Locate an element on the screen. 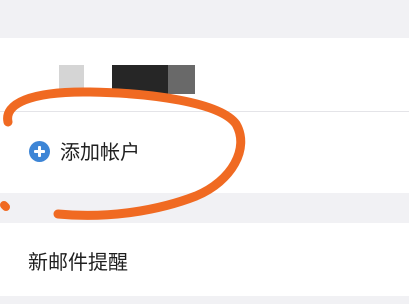 The width and height of the screenshot is (409, 304). redacted-avatar is located at coordinates (71, 79).